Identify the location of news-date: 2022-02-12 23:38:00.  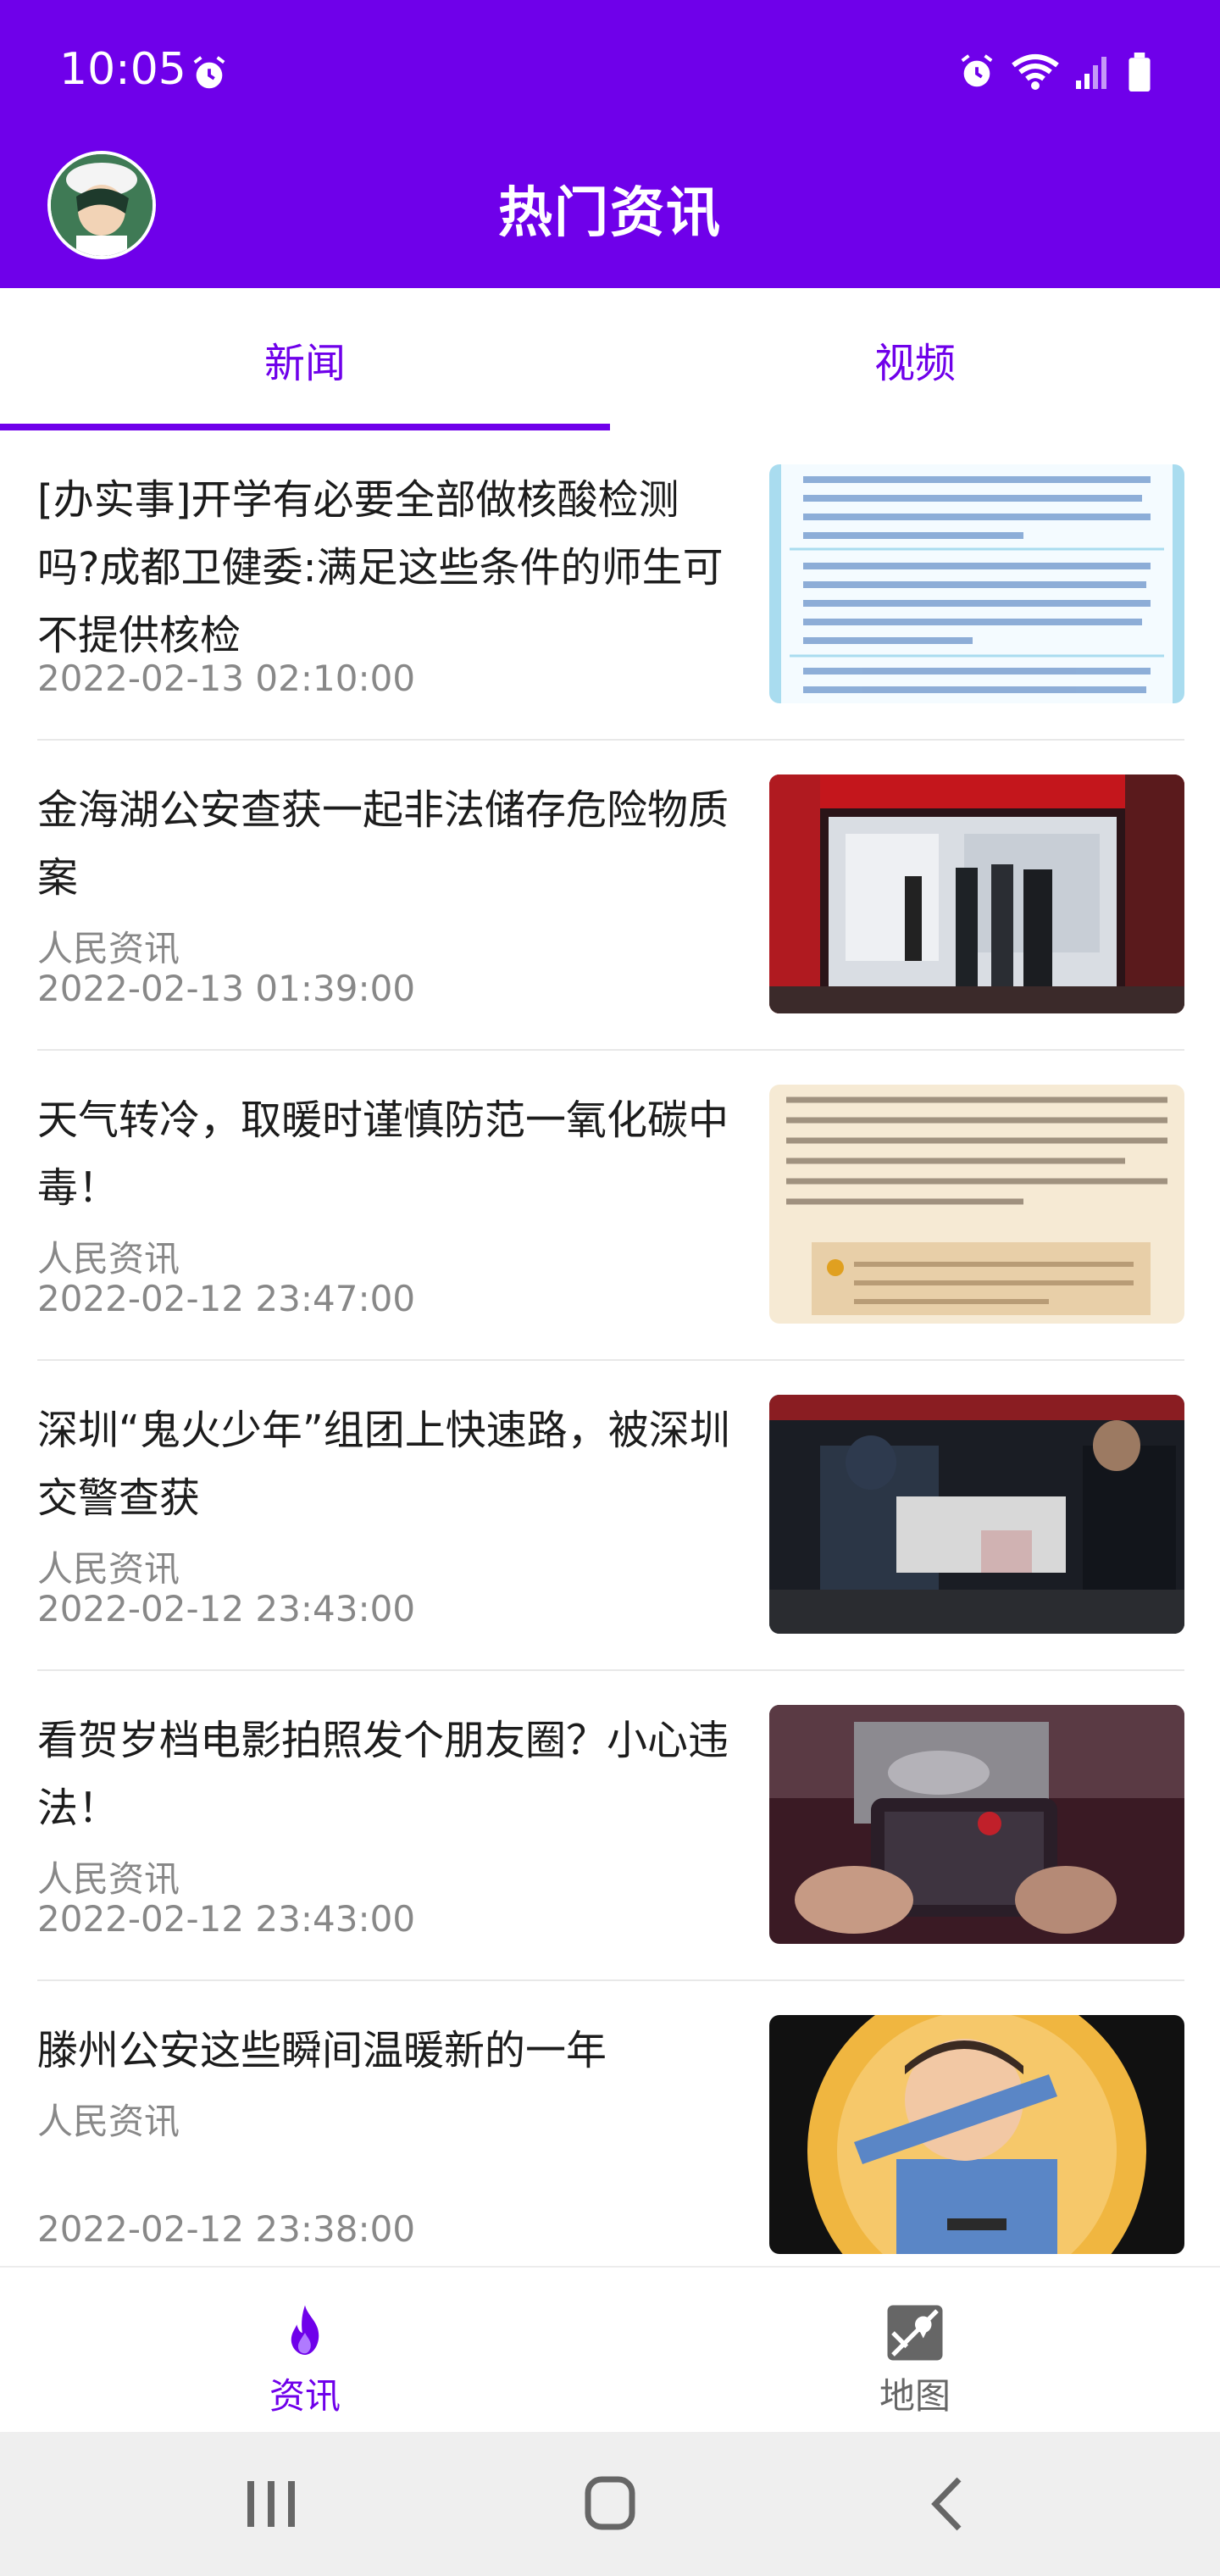
(227, 2229).